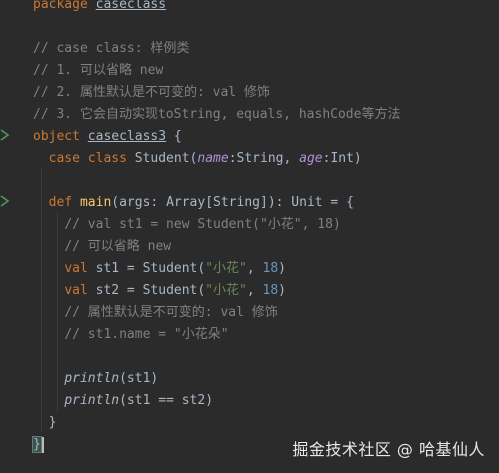 Image resolution: width=499 pixels, height=473 pixels. Describe the element at coordinates (166, 158) in the screenshot. I see `code-token: Student(` at that location.